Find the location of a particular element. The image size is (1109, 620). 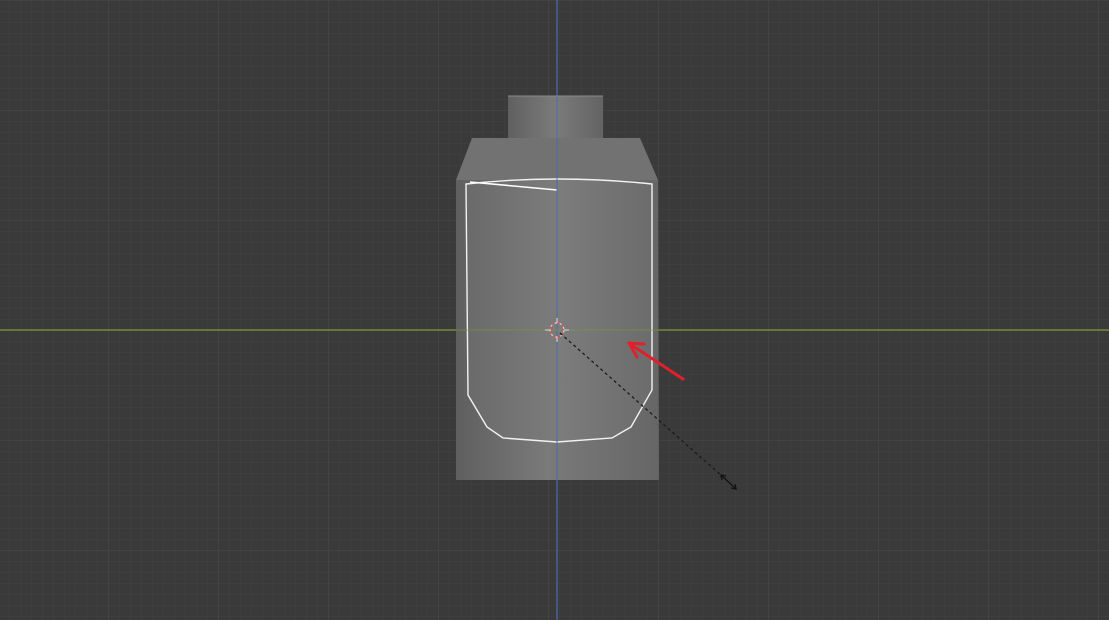

bottle-mesh is located at coordinates (557, 287).